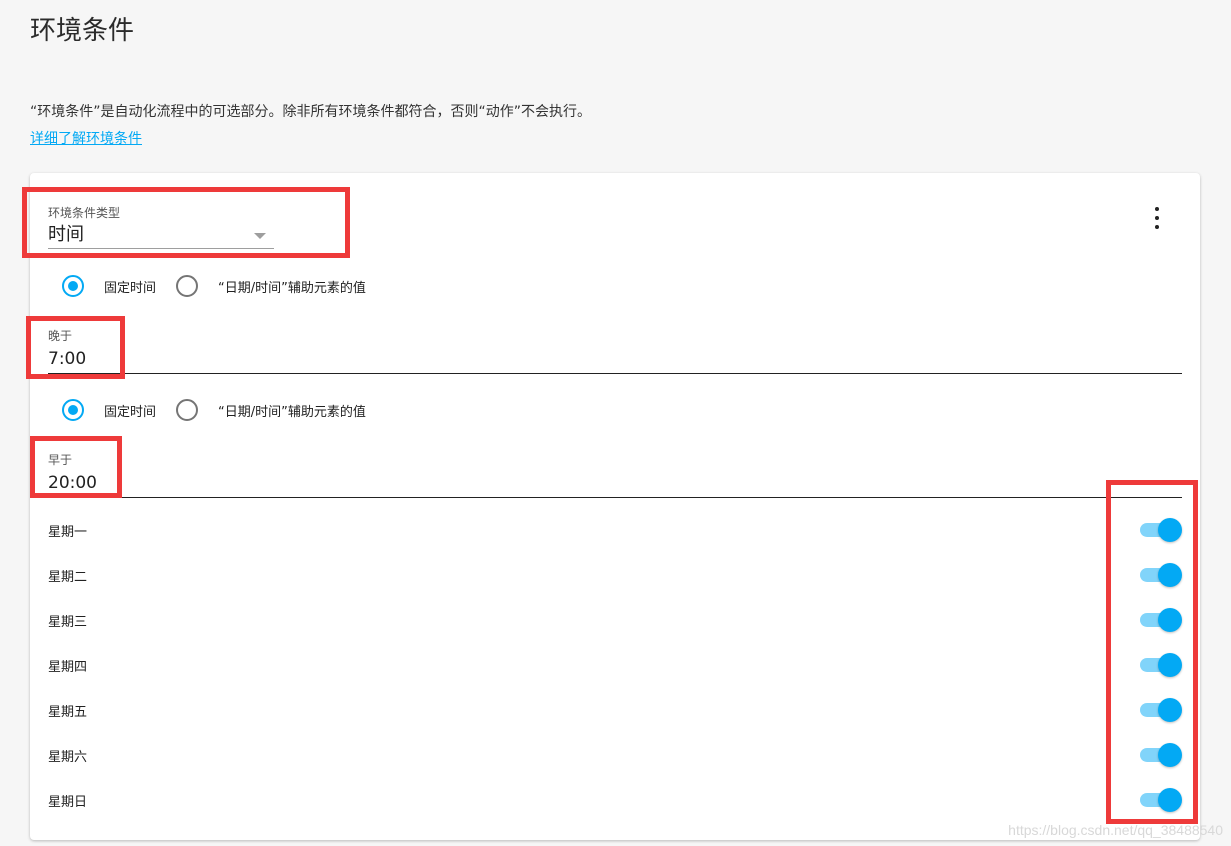 The width and height of the screenshot is (1231, 846). I want to click on after-fixed-time-radio, so click(73, 286).